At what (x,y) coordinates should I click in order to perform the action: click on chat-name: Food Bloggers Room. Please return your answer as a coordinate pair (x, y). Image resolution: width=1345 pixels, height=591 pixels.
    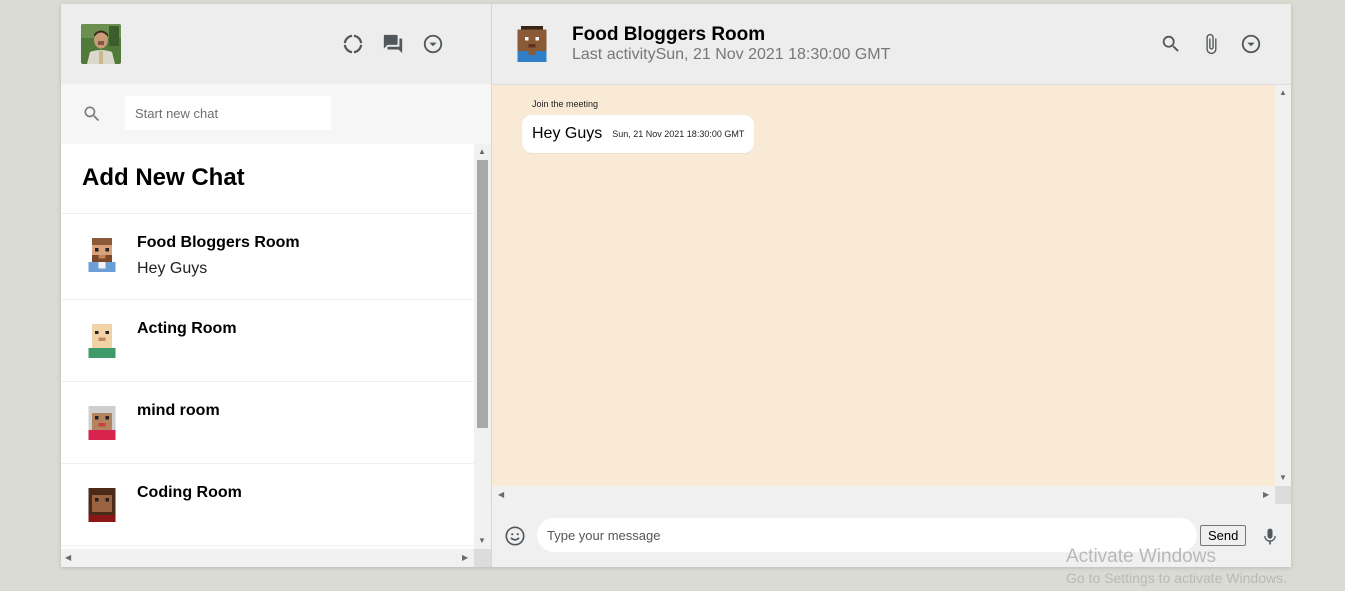
    Looking at the image, I should click on (218, 242).